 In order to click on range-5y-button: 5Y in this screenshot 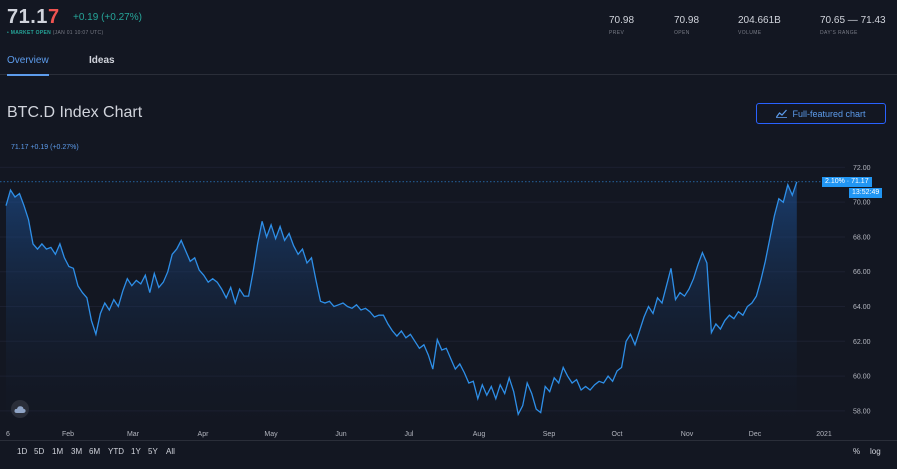, I will do `click(153, 451)`.